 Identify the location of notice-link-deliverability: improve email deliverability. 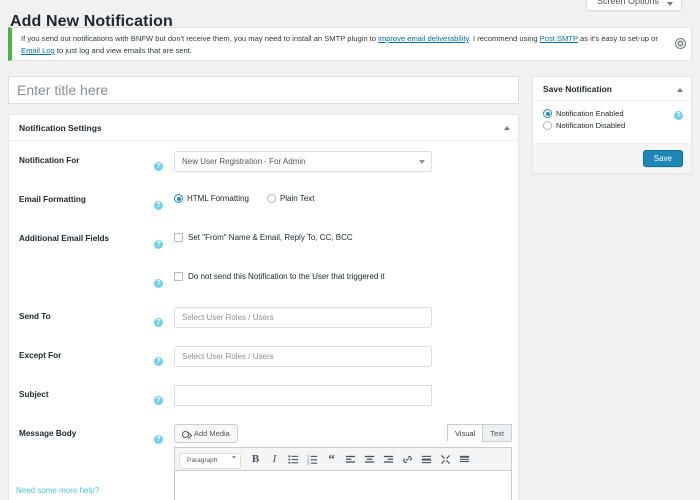
(423, 38).